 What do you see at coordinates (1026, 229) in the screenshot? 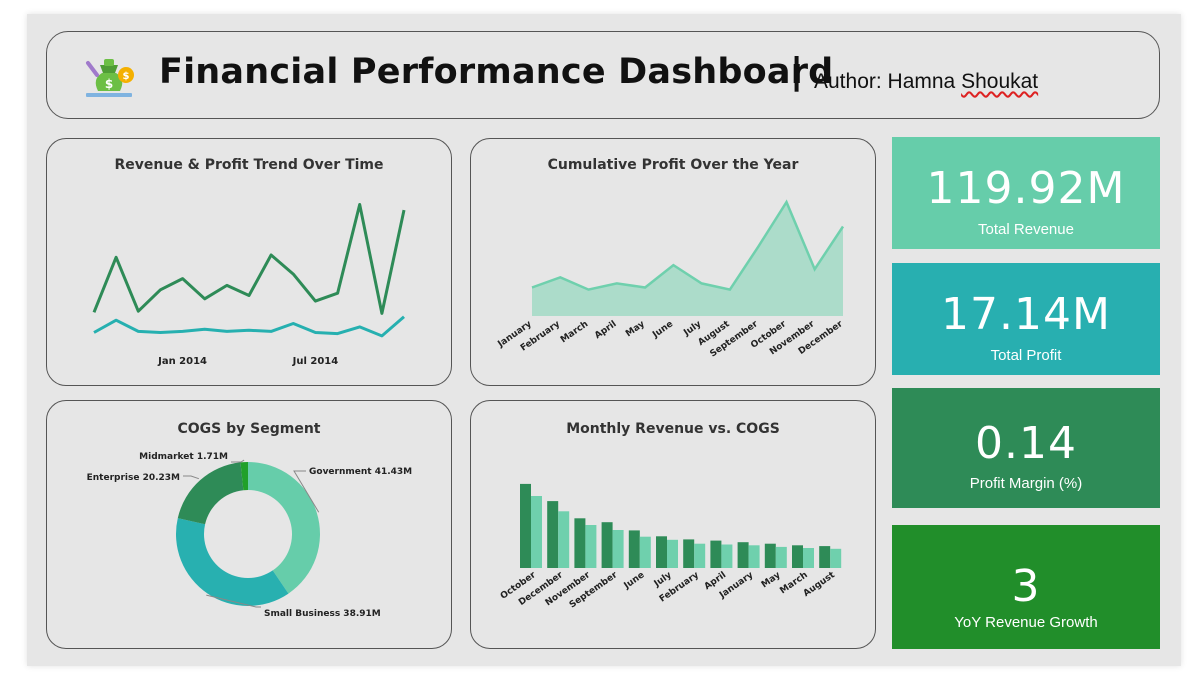
I see `kpi-label: Total Revenue` at bounding box center [1026, 229].